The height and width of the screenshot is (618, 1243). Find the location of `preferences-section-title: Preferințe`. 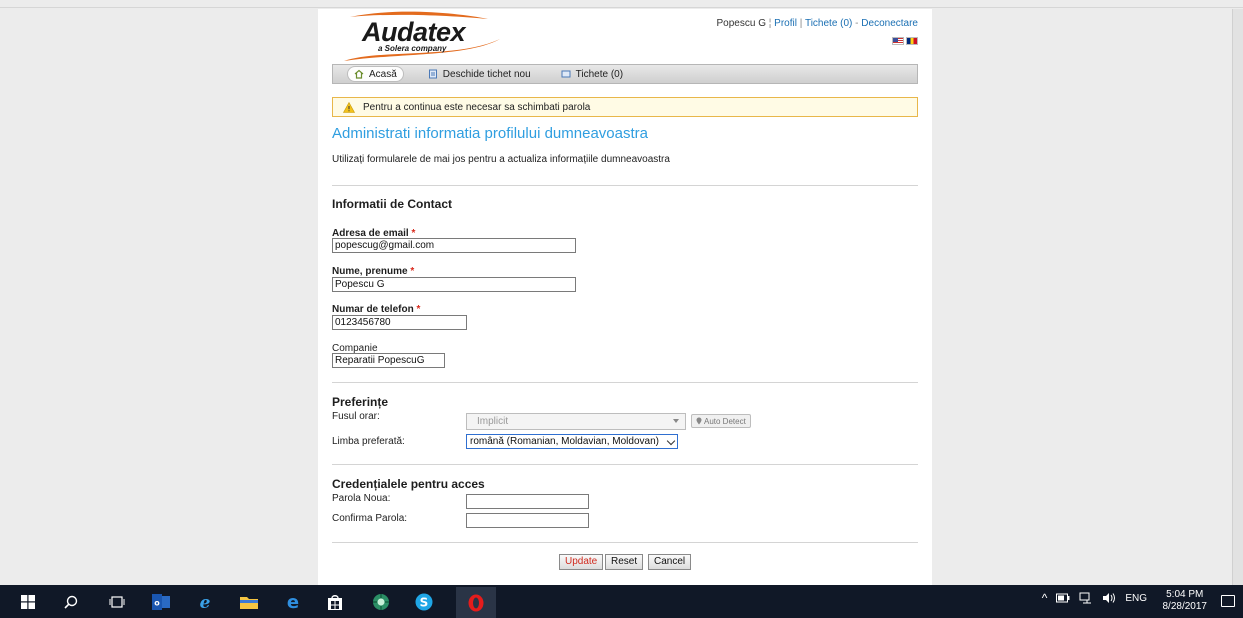

preferences-section-title: Preferințe is located at coordinates (360, 402).